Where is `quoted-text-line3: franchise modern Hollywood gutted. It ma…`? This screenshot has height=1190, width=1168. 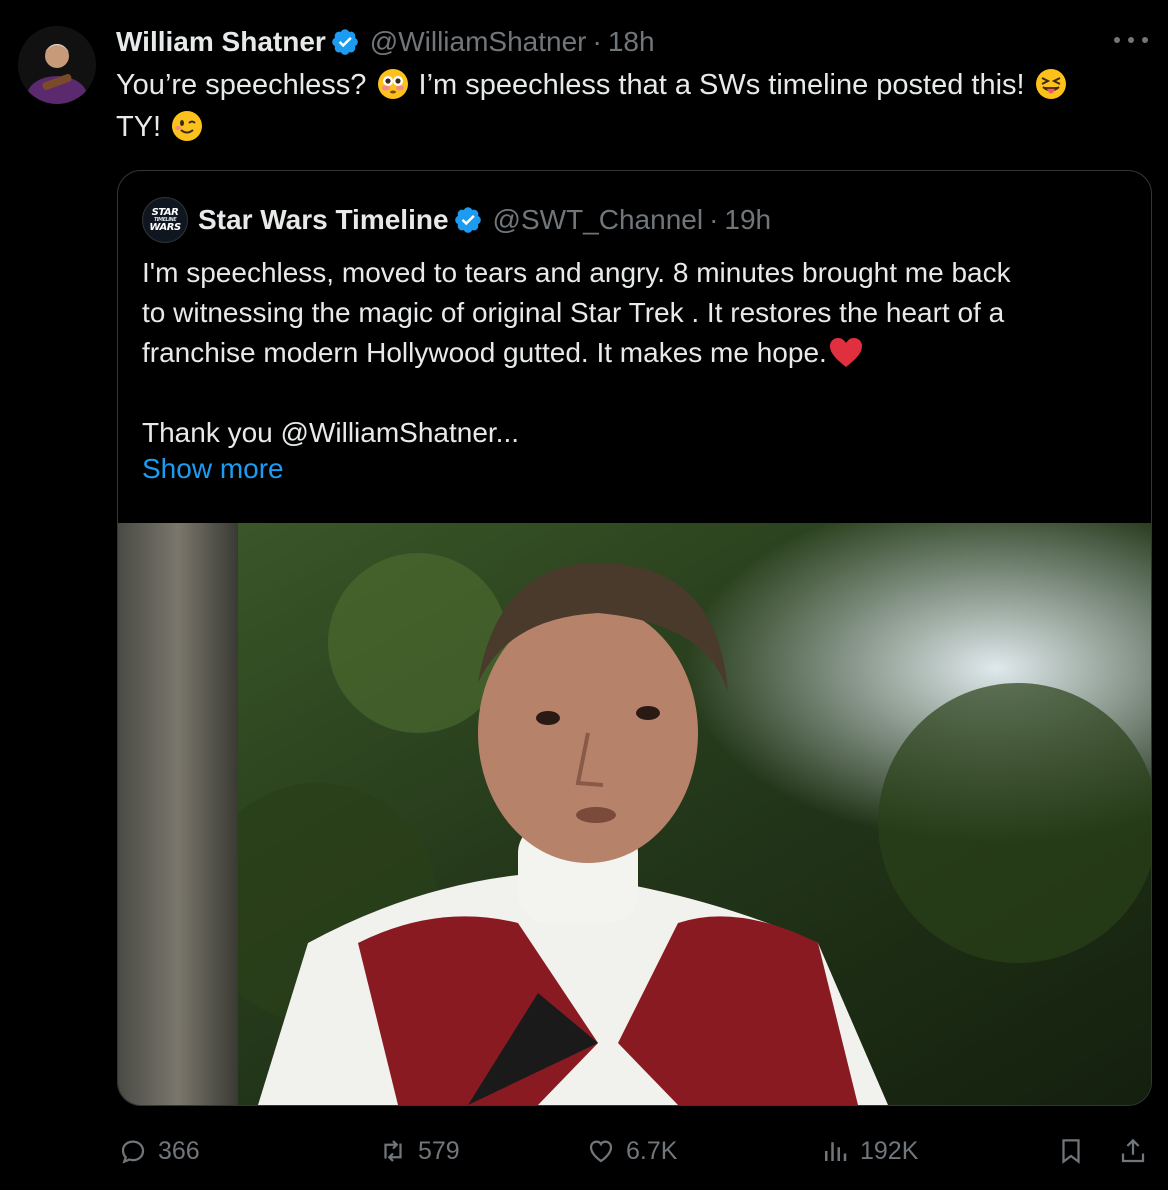 quoted-text-line3: franchise modern Hollywood gutted. It ma… is located at coordinates (484, 352).